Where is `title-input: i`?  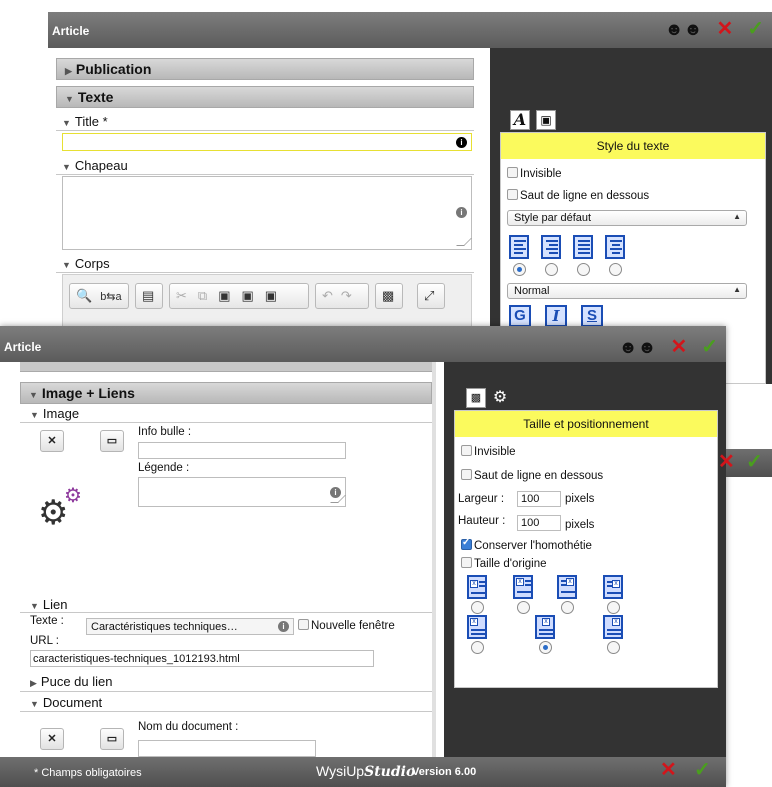 title-input: i is located at coordinates (267, 142).